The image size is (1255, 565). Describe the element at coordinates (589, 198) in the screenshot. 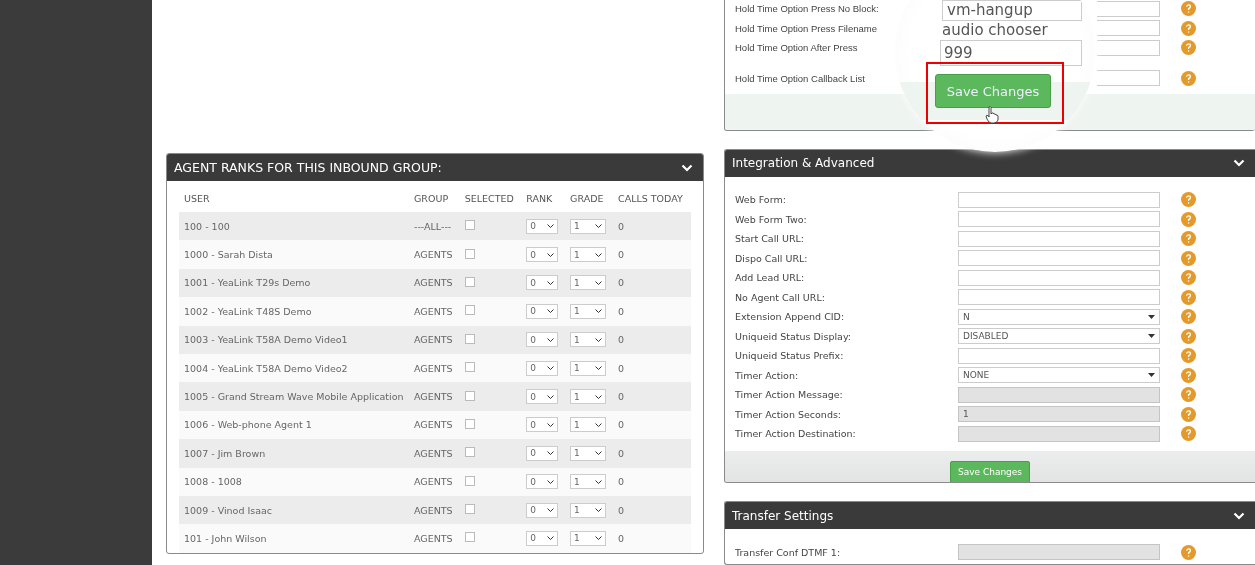

I see `column-header: GRADE` at that location.